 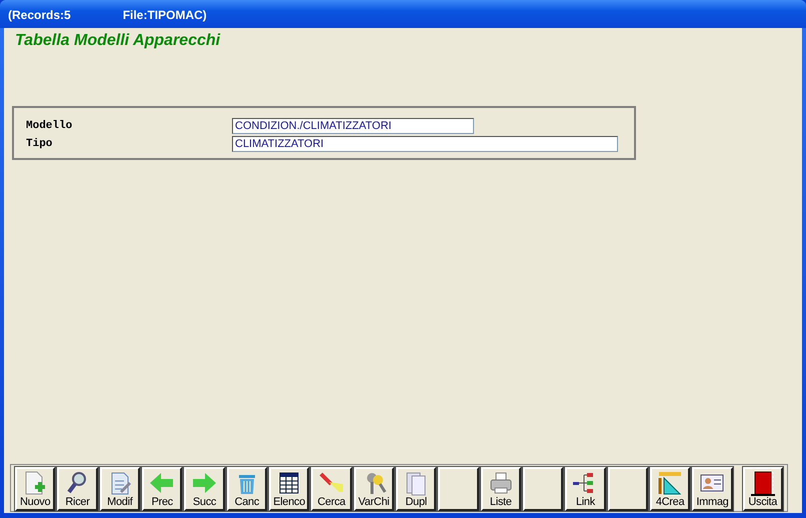 I want to click on toolbar-button: Modif, so click(x=120, y=489).